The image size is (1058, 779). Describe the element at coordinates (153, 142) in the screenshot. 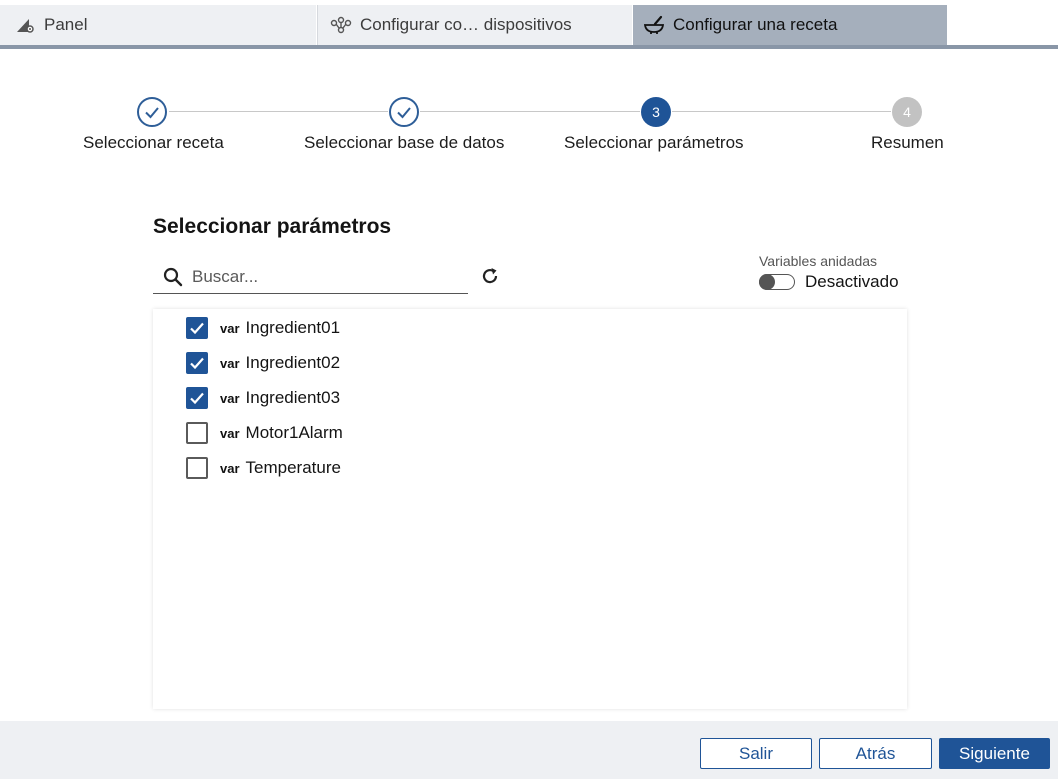

I see `step-1-label: Seleccionar receta` at that location.